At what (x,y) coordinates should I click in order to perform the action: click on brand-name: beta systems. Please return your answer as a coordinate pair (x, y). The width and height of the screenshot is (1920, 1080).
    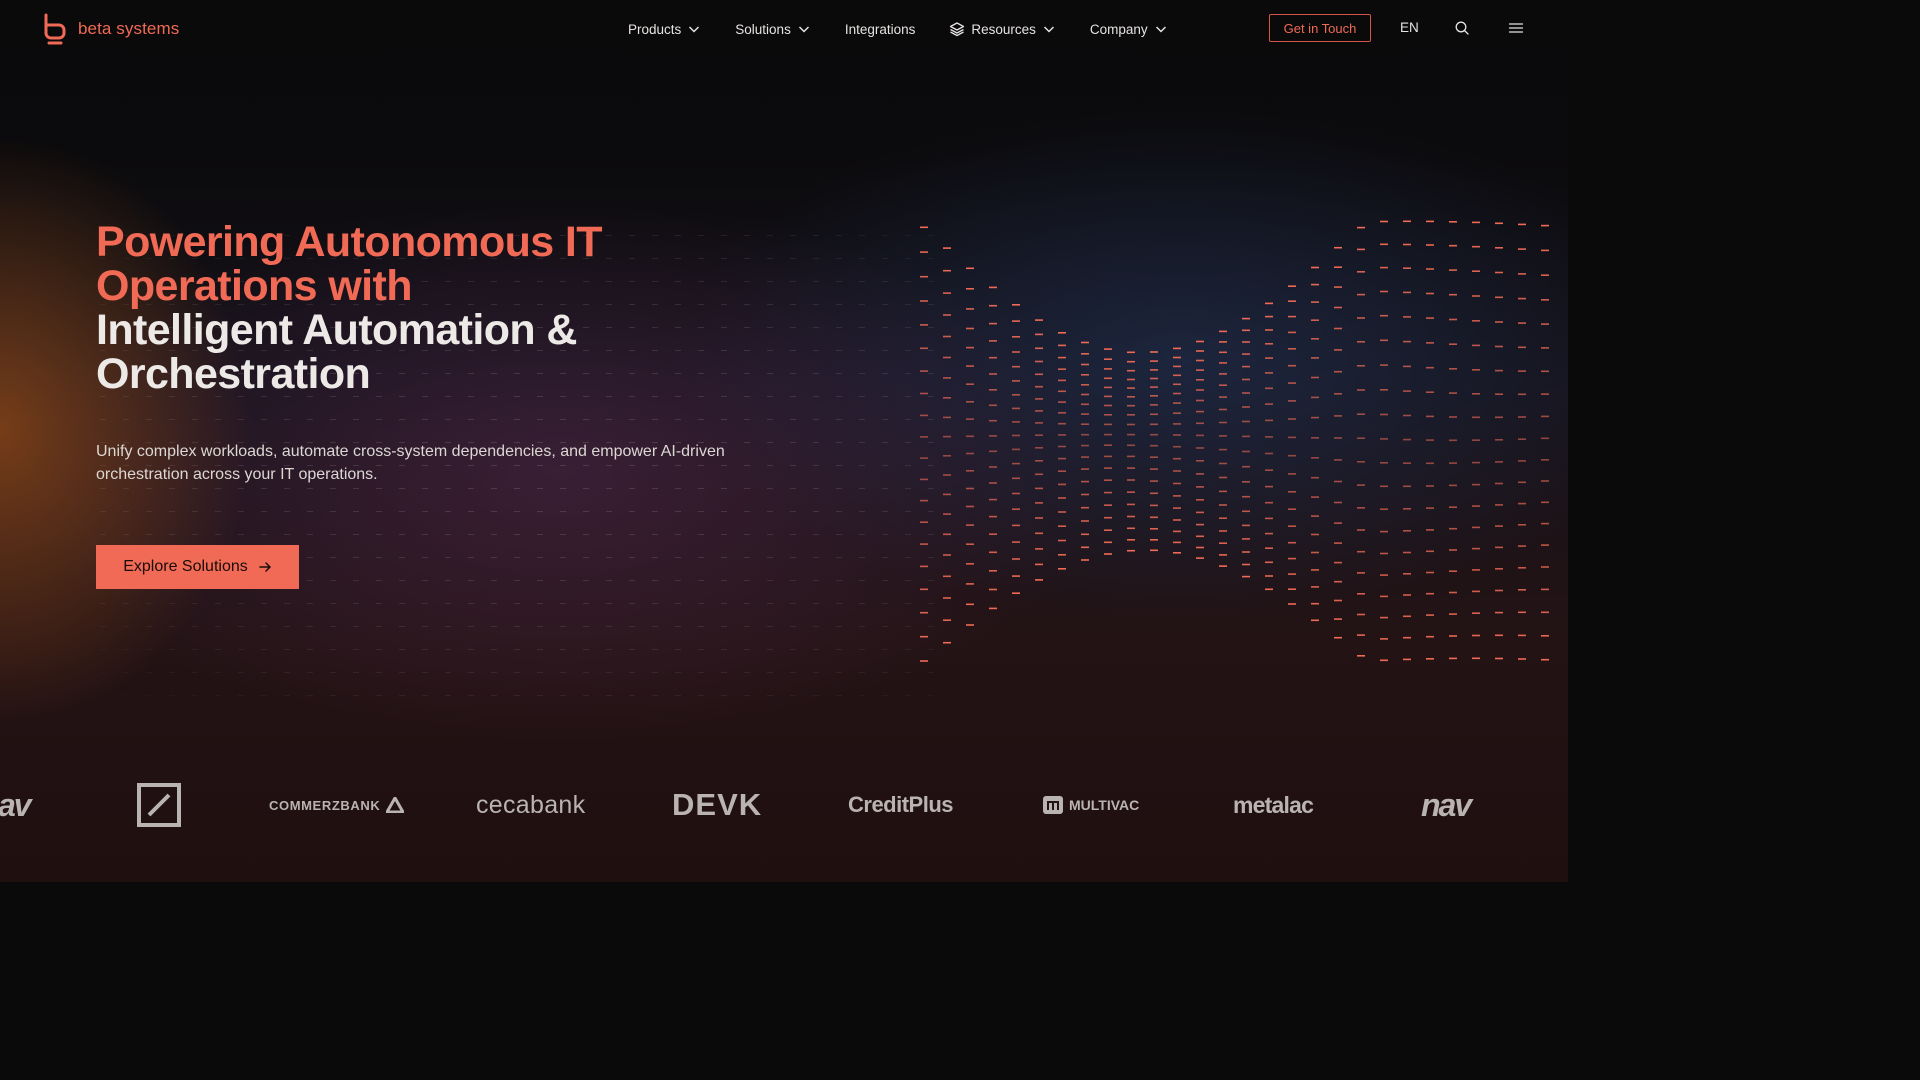
    Looking at the image, I should click on (129, 28).